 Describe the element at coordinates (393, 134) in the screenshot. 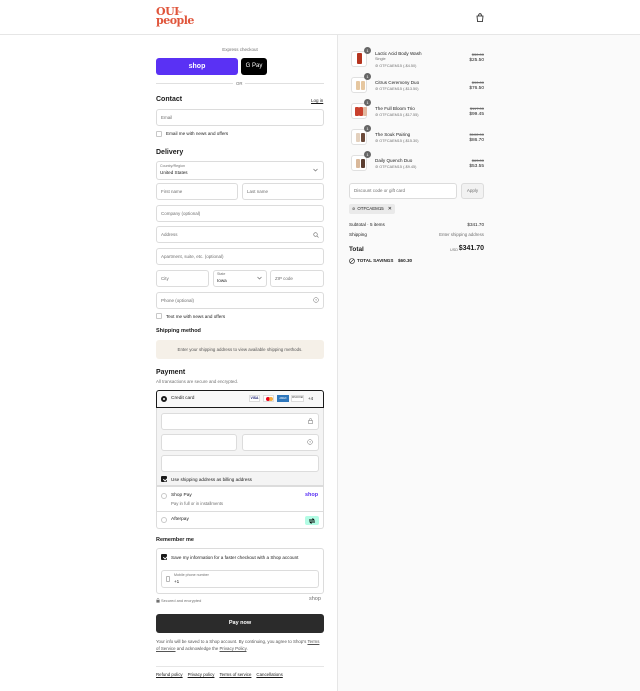

I see `product-name: The Souk Pairing` at that location.